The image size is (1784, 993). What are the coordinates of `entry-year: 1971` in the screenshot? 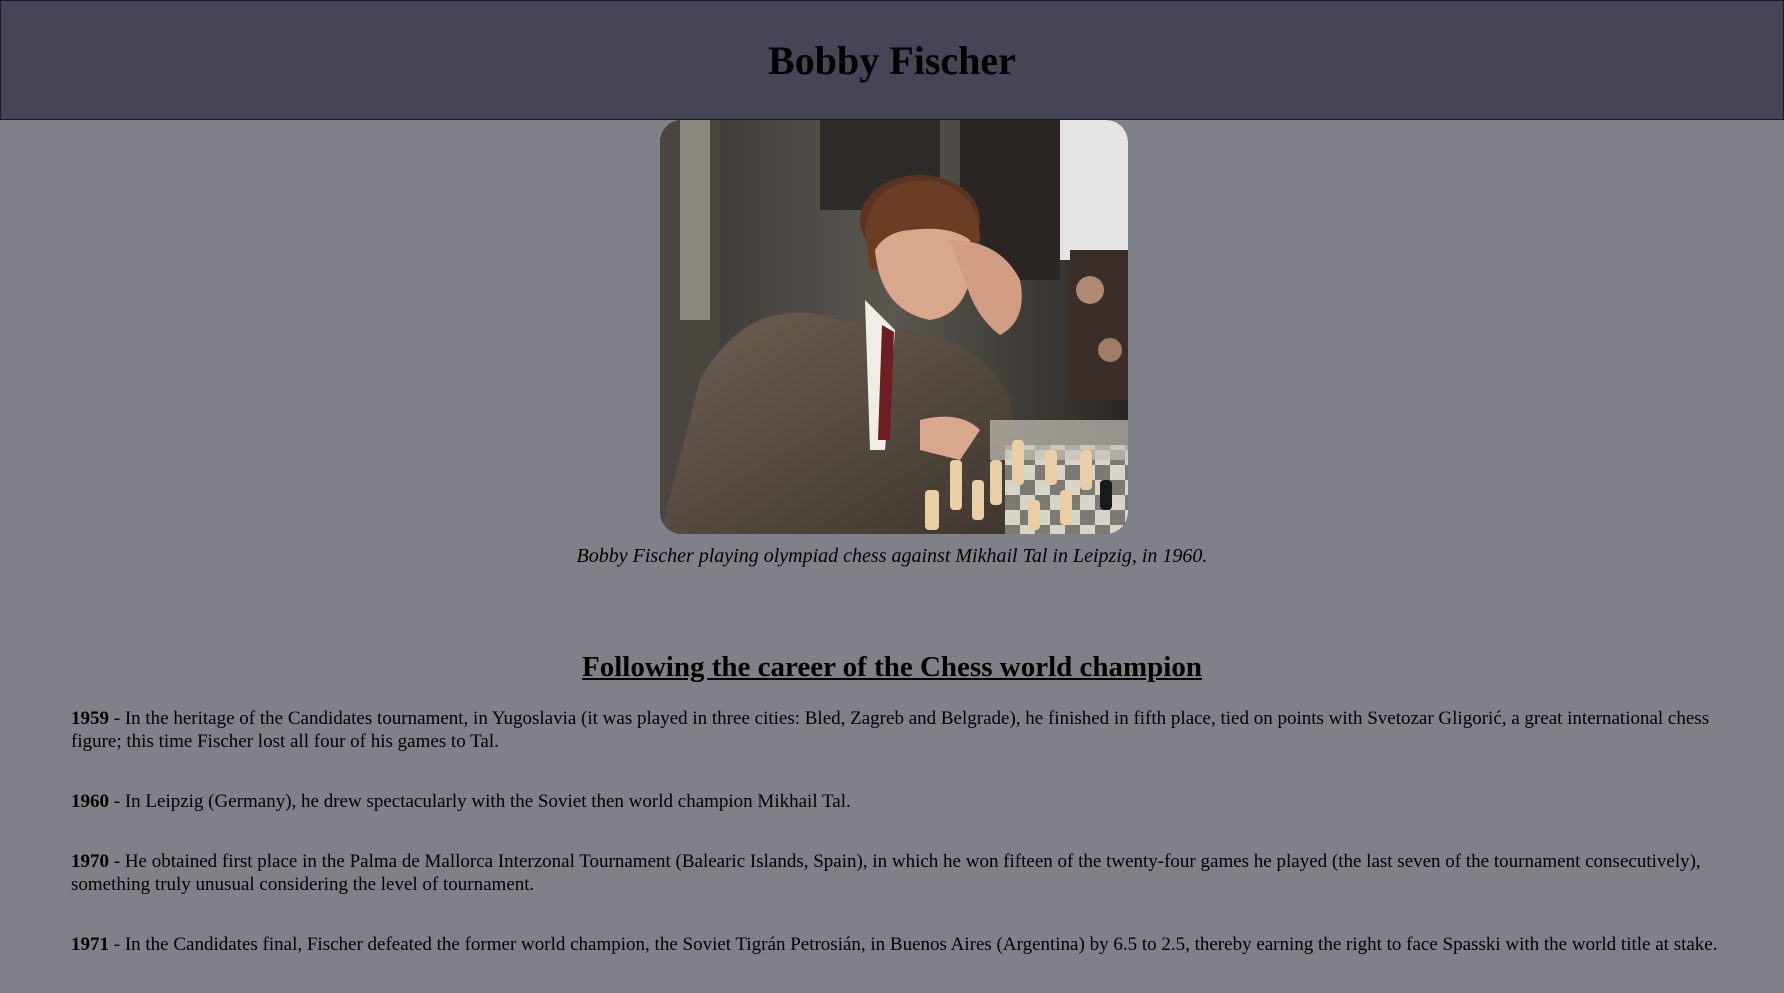 It's located at (90, 944).